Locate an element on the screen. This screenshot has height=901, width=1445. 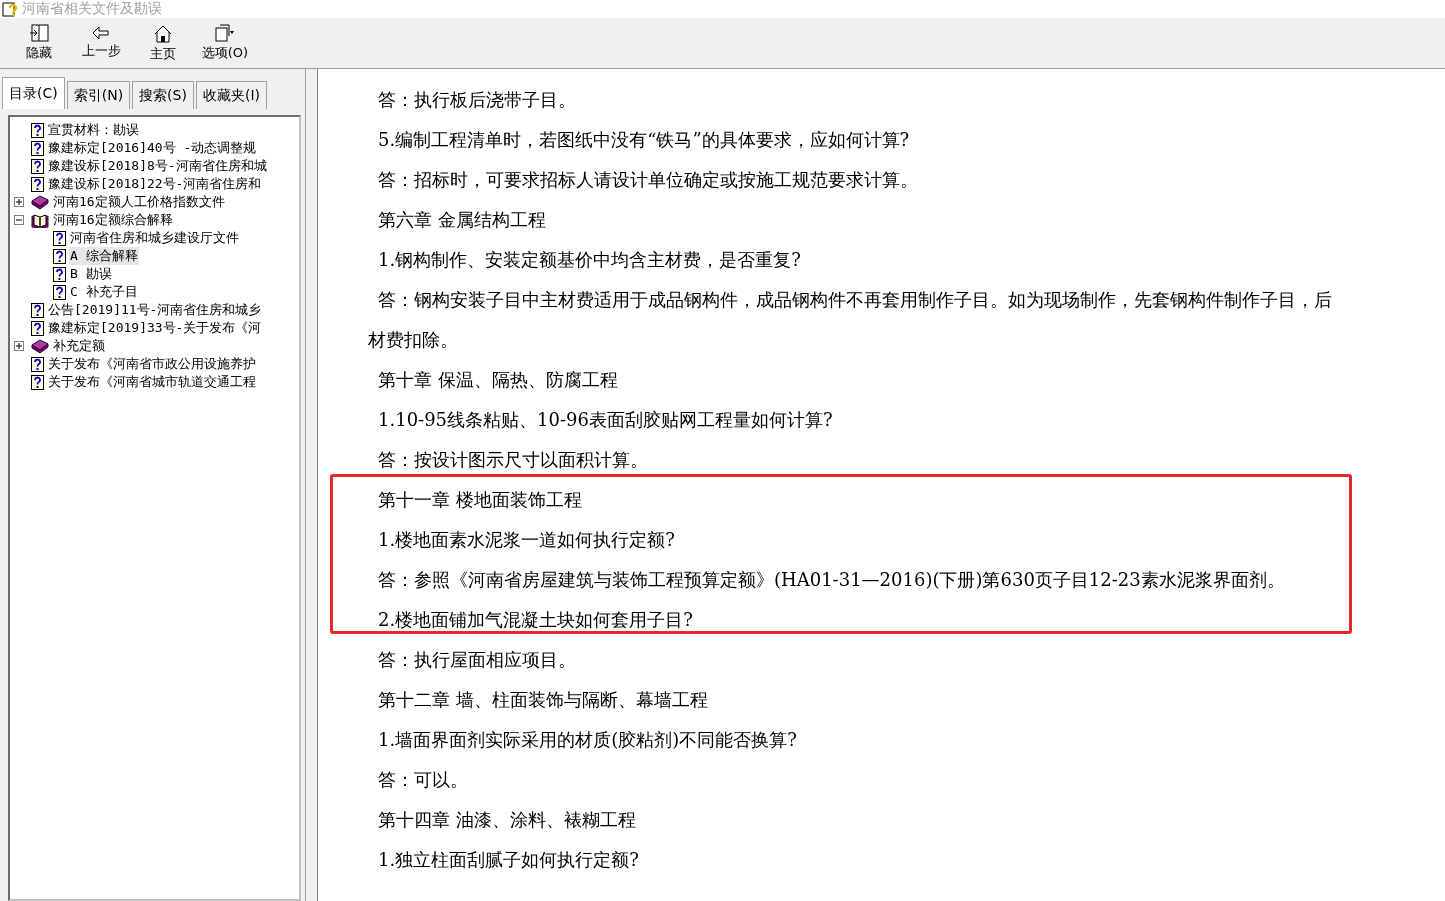
paragraph: 第十章 保温、隔热、防腐工程 is located at coordinates (498, 380).